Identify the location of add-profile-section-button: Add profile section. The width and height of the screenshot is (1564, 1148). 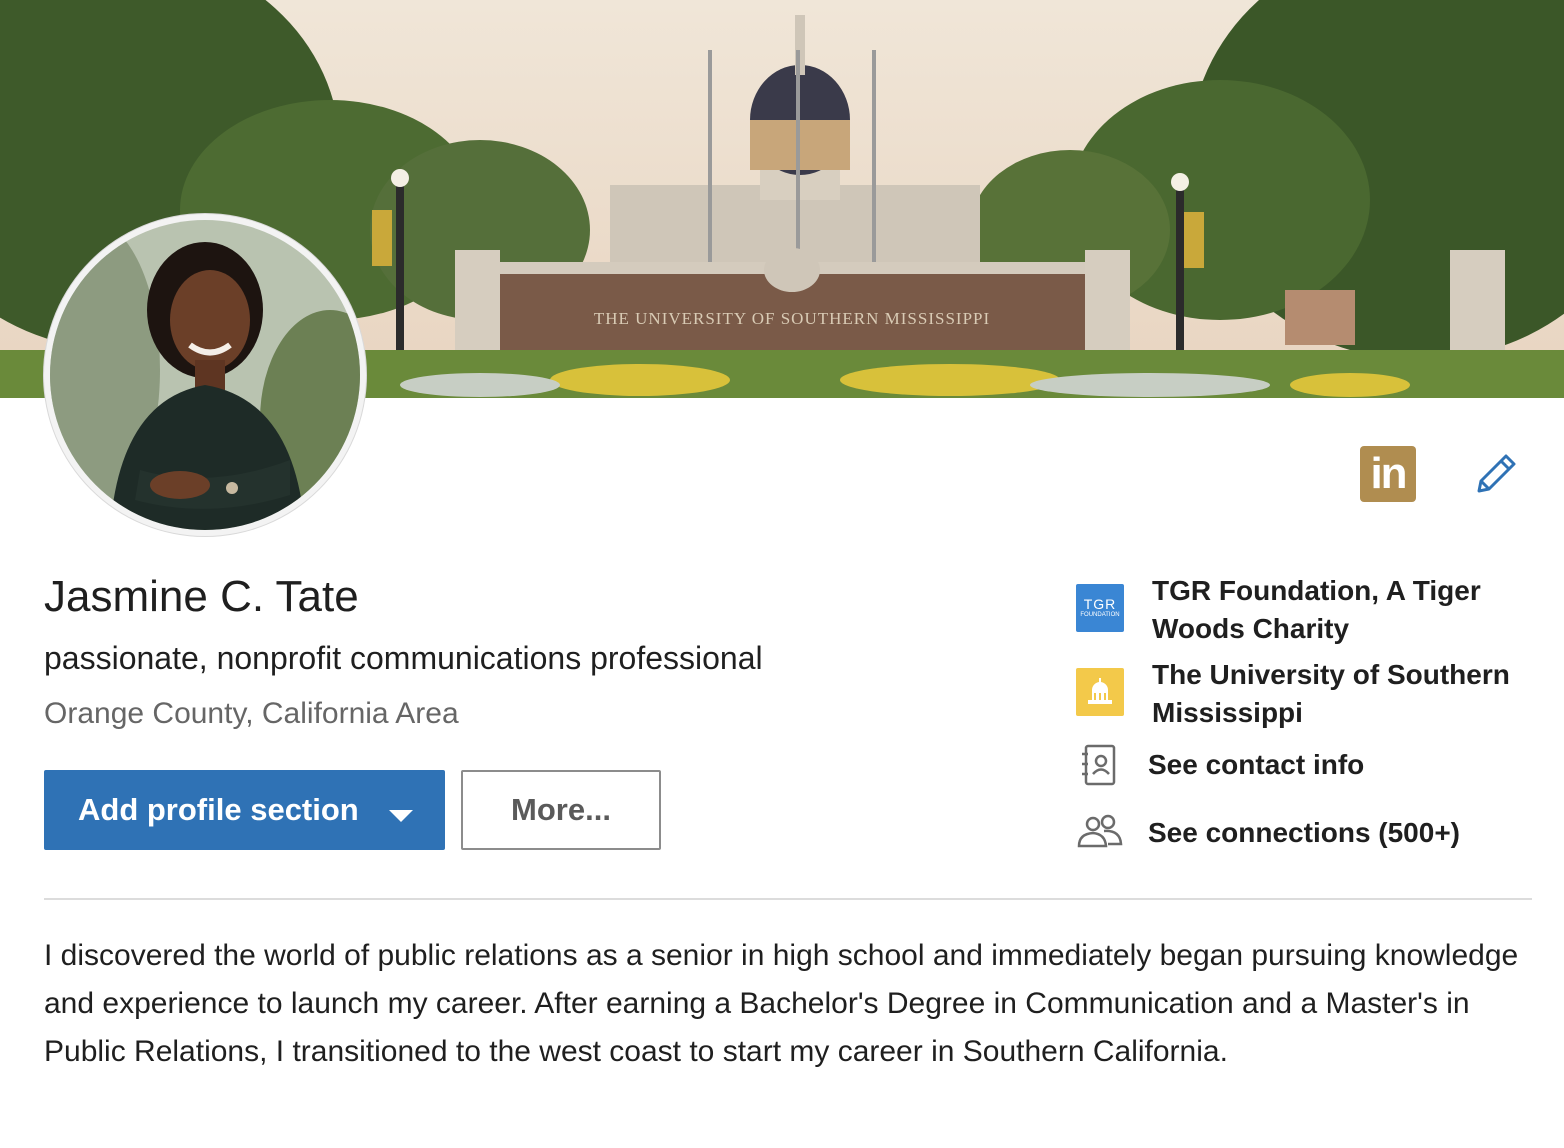
(244, 810).